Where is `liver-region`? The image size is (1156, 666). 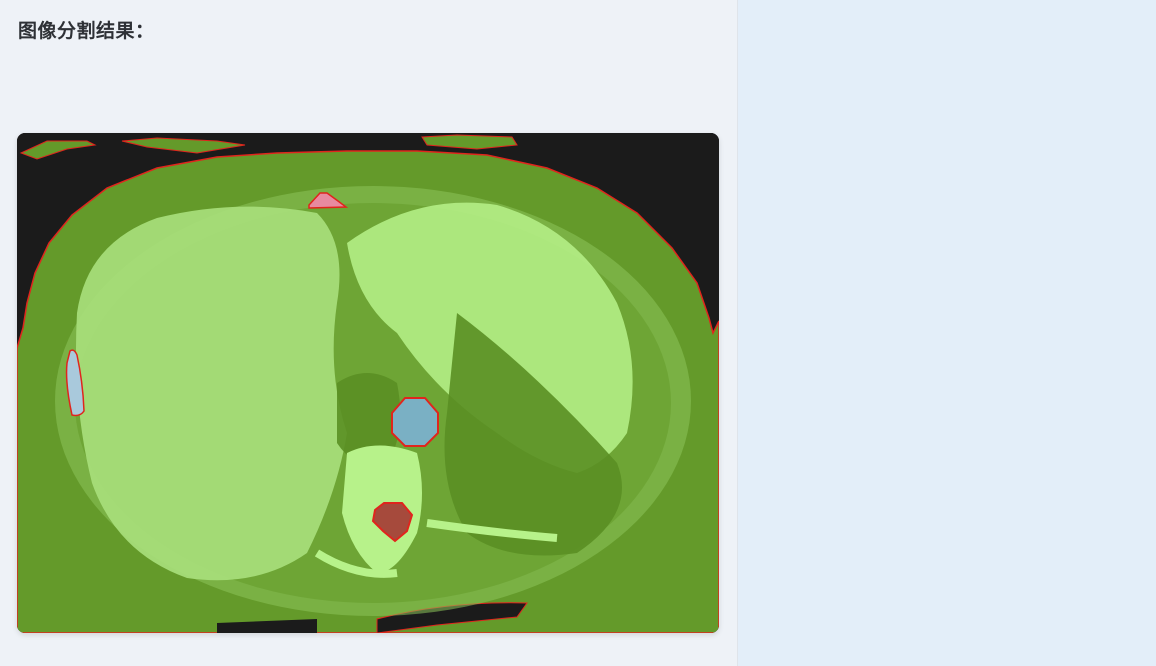 liver-region is located at coordinates (211, 393).